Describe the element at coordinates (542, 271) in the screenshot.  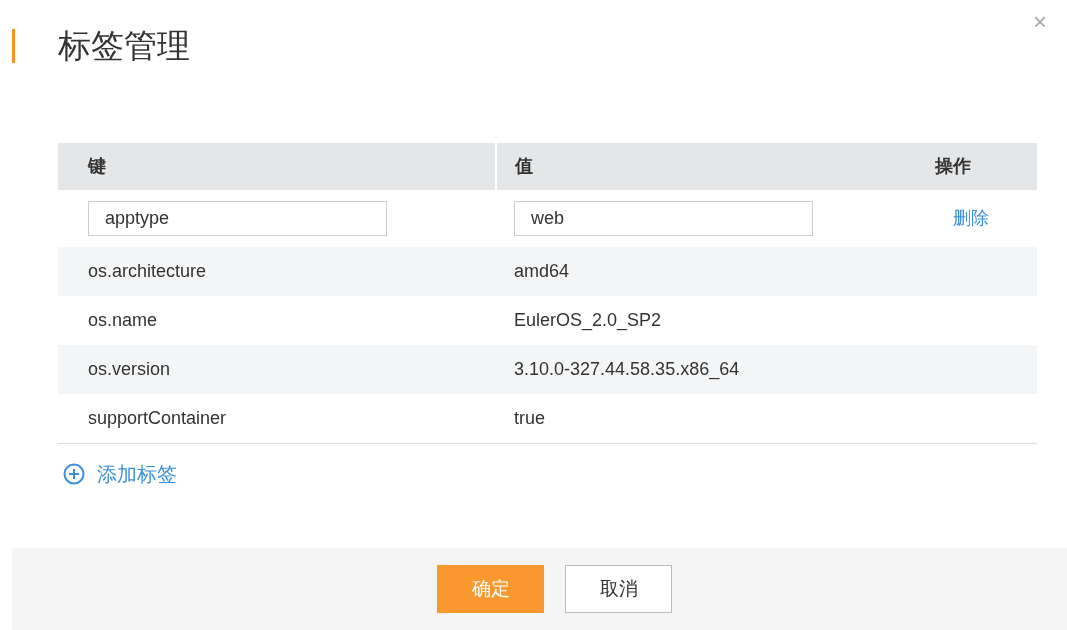
I see `table-cell-text: amd64` at that location.